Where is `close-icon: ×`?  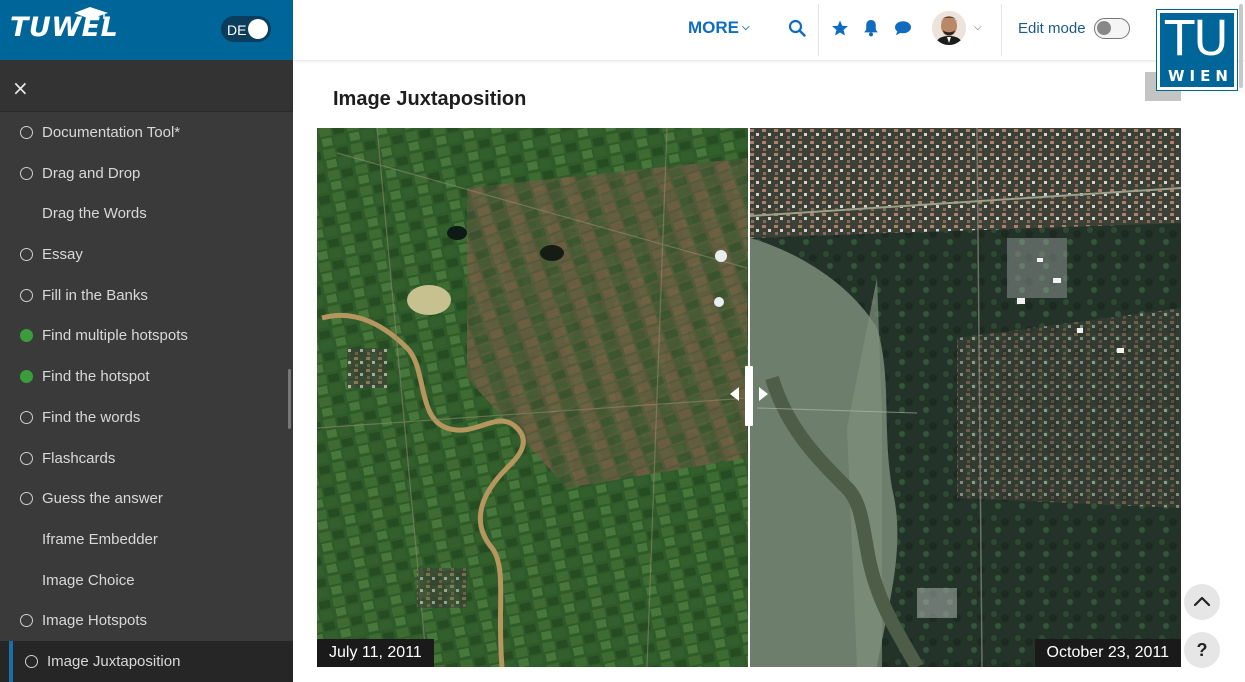 close-icon: × is located at coordinates (20, 88).